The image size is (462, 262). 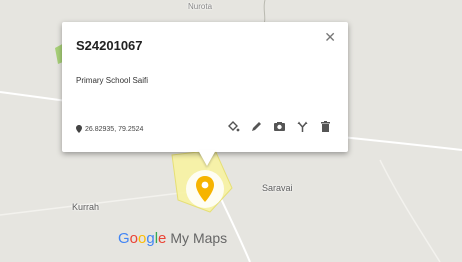 I want to click on logo-letter: g, so click(x=150, y=238).